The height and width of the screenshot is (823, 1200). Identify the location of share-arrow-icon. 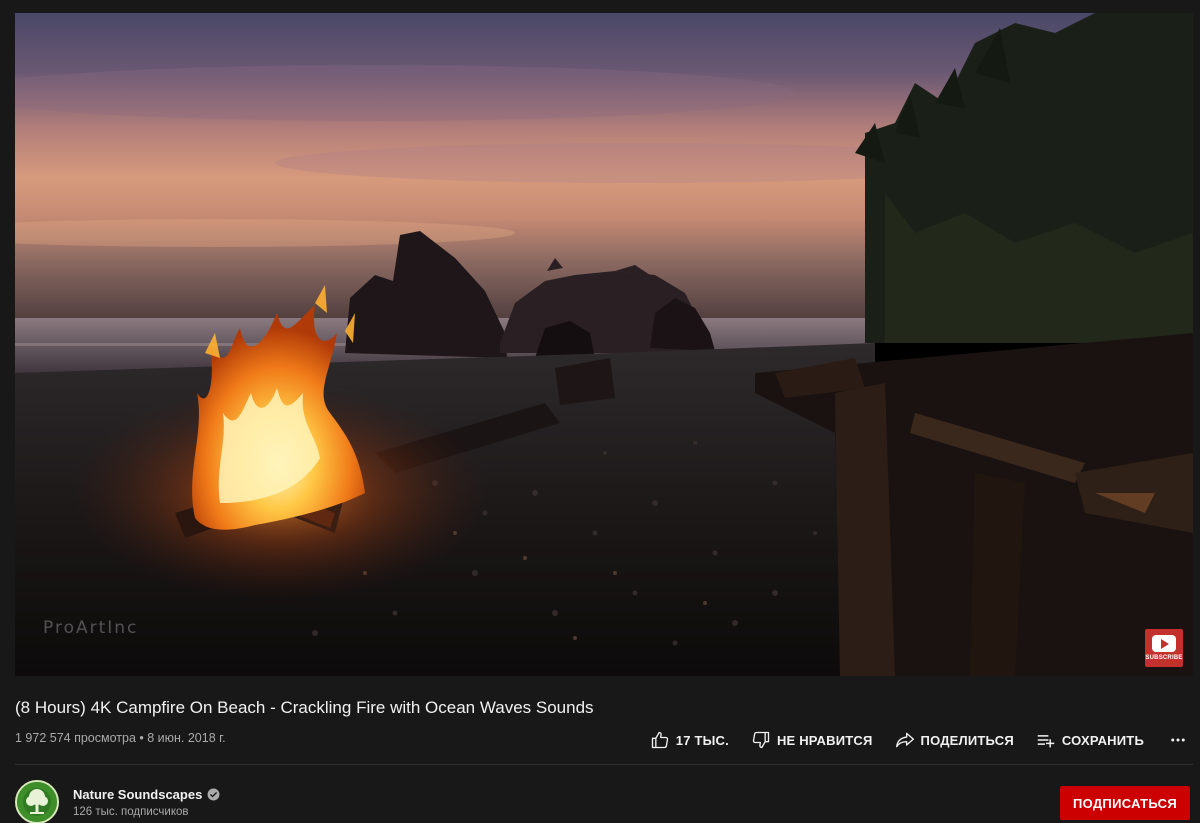
(904, 740).